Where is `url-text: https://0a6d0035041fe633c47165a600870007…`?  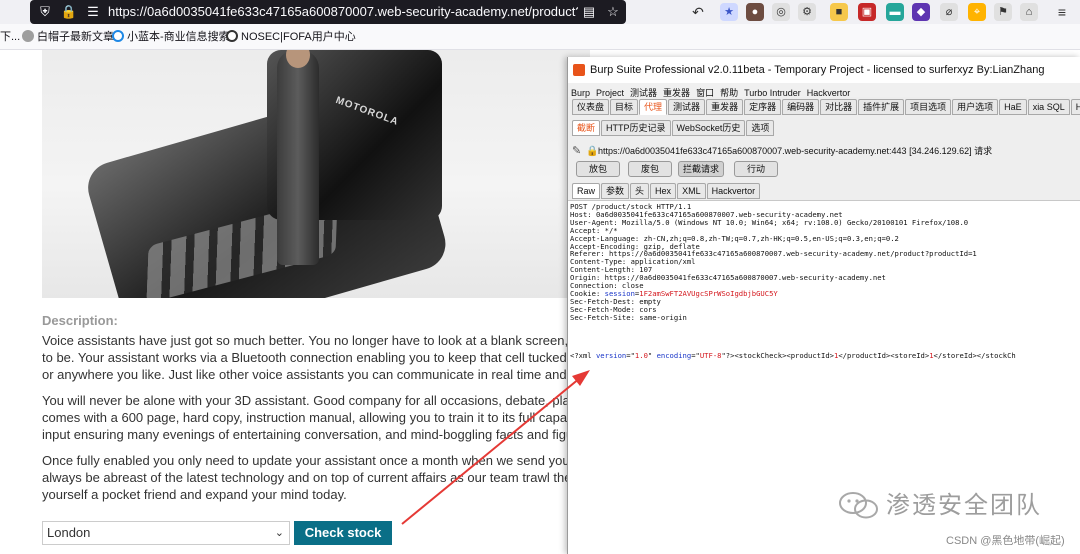
url-text: https://0a6d0035041fe633c47165a600870007… is located at coordinates (343, 12).